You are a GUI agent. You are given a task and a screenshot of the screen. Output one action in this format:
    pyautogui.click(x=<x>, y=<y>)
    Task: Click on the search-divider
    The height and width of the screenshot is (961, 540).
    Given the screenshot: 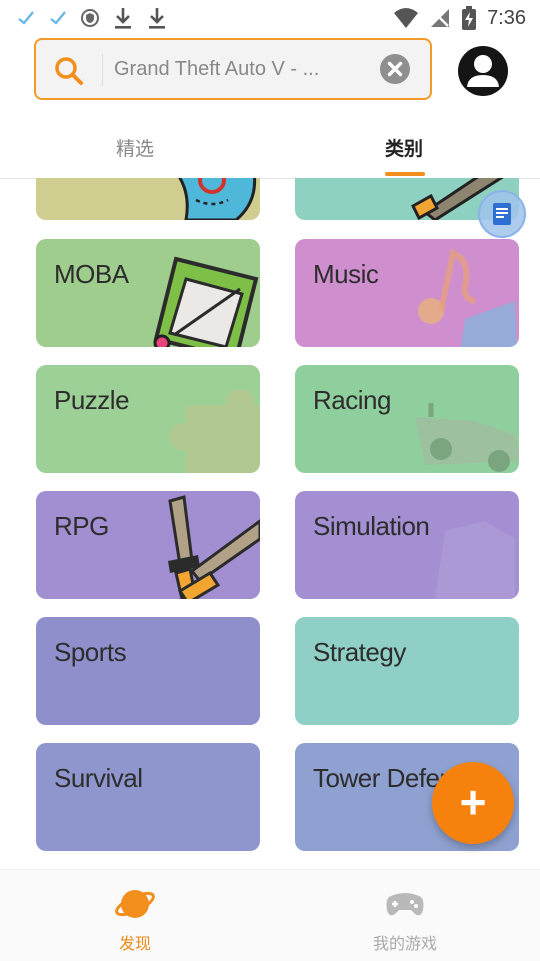 What is the action you would take?
    pyautogui.click(x=102, y=70)
    